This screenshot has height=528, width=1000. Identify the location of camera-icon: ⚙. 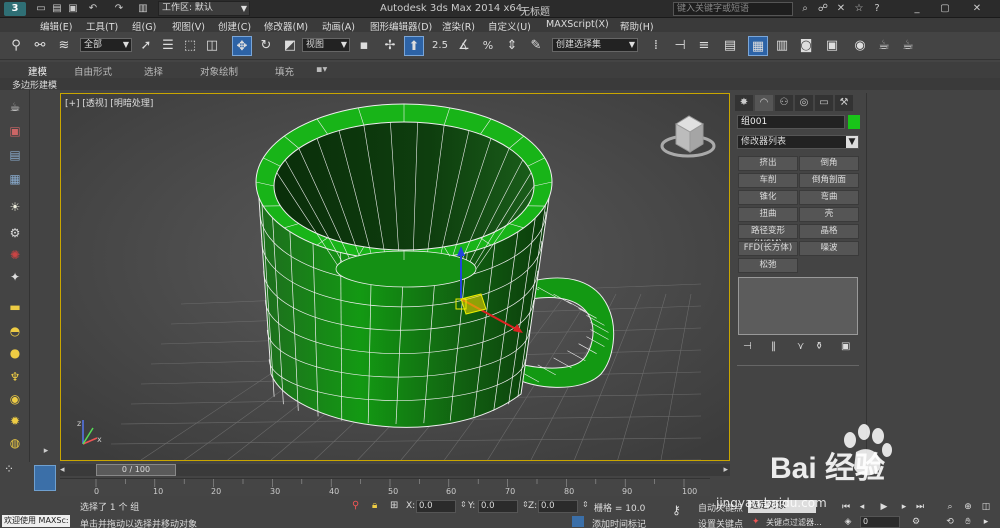
(15, 233).